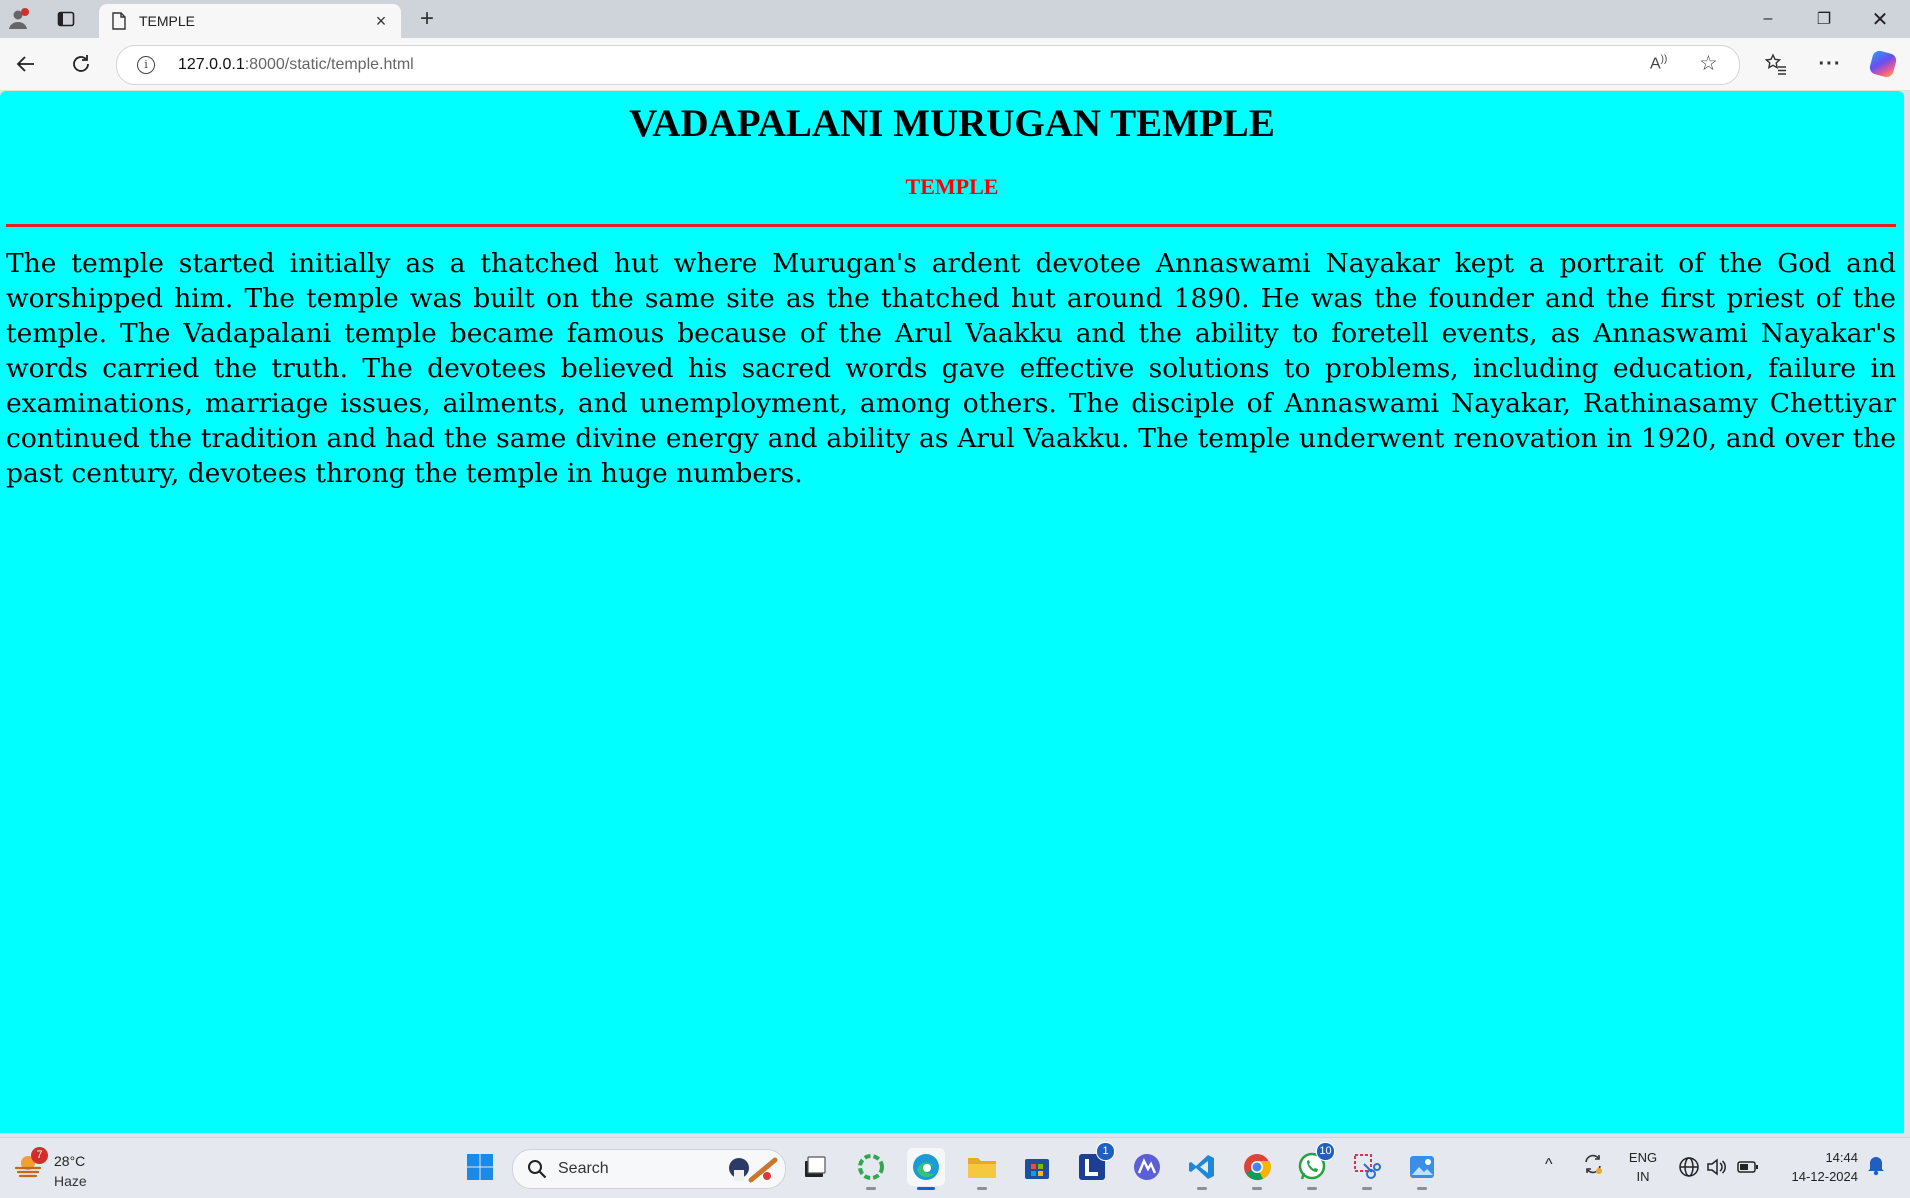  I want to click on weather-condition: Haze, so click(70, 1181).